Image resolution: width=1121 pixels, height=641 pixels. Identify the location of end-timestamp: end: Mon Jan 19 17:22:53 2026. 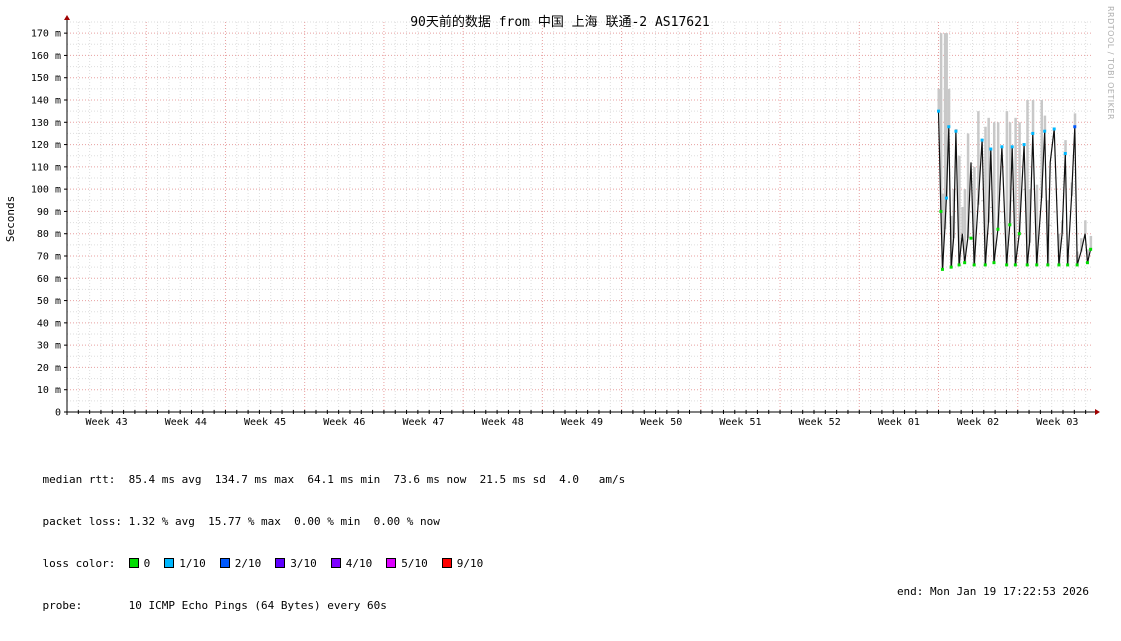
(992, 591).